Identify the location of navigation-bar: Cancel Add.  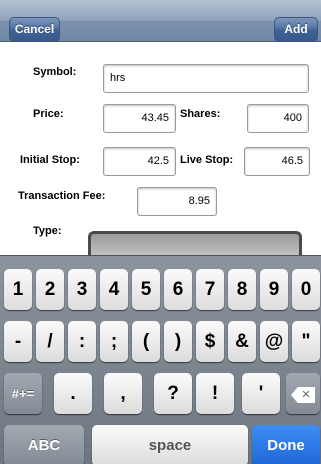
(160, 21).